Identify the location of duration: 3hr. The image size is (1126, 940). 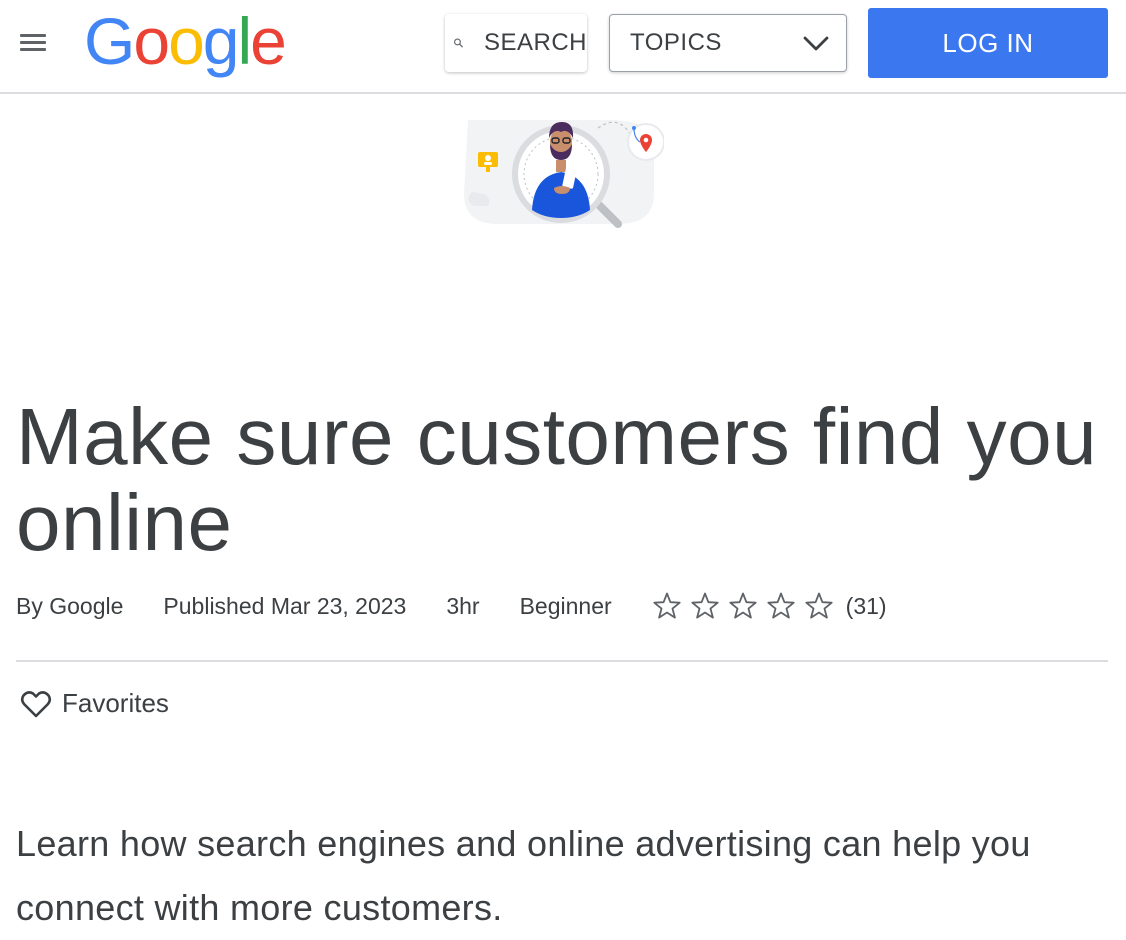
(463, 605).